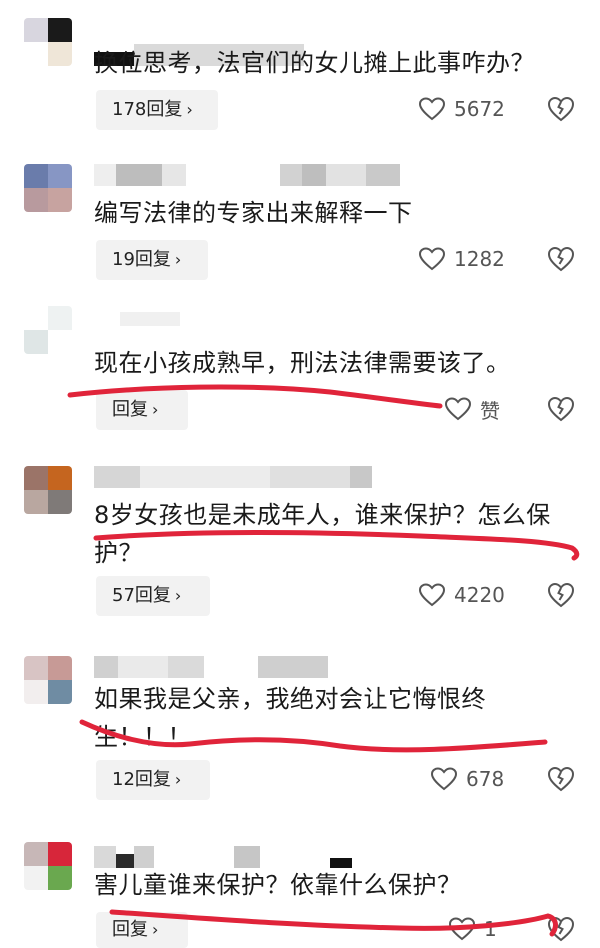  I want to click on like-button: 5672, so click(461, 109).